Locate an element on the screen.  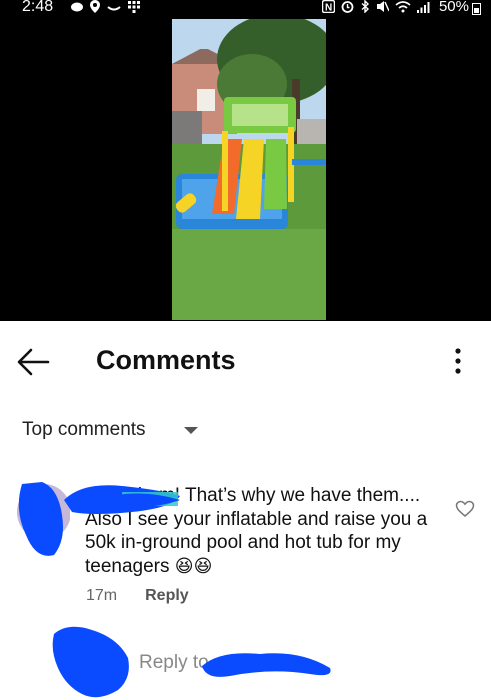
comments-header: Comments is located at coordinates (245, 361).